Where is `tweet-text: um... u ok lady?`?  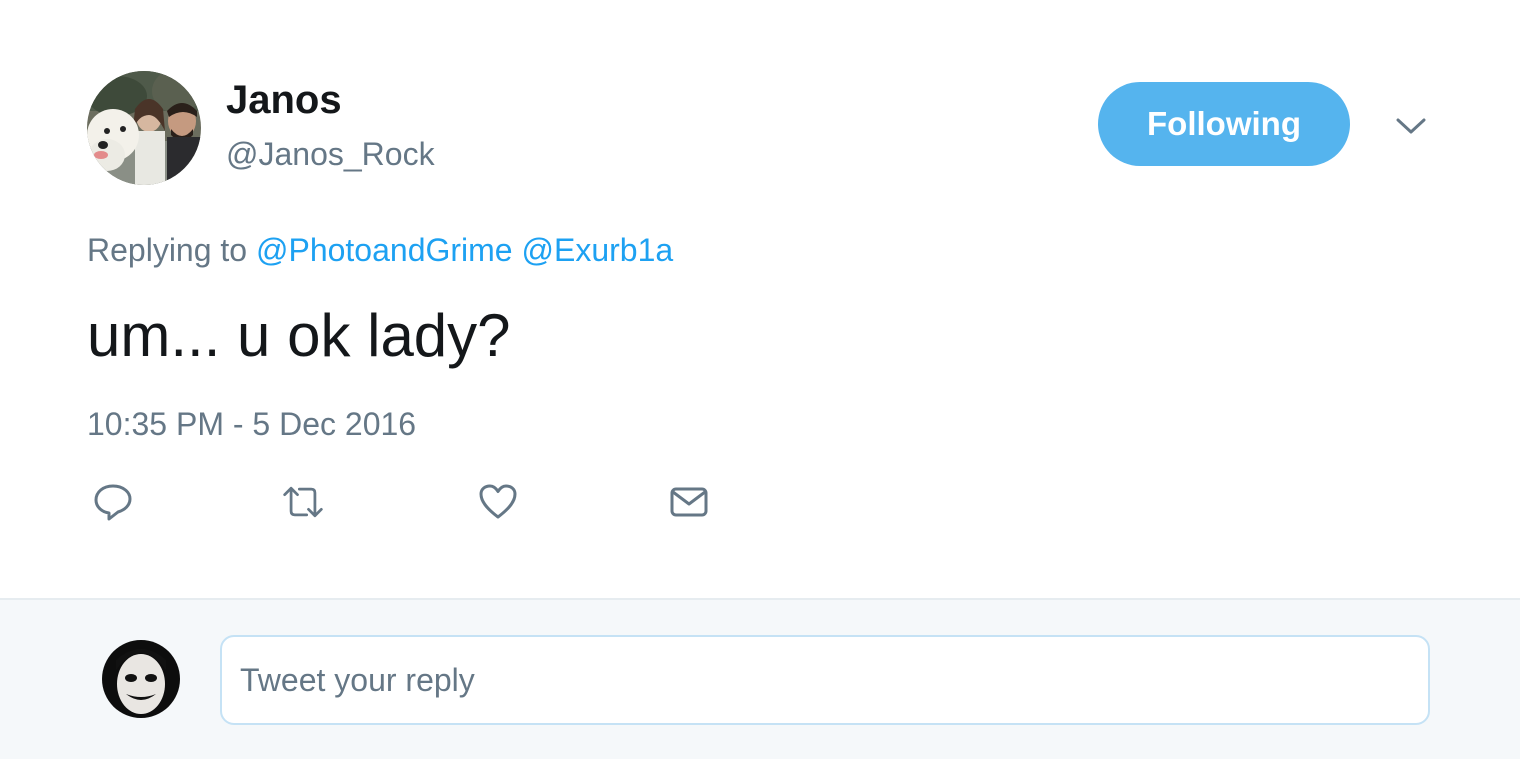 tweet-text: um... u ok lady? is located at coordinates (299, 335).